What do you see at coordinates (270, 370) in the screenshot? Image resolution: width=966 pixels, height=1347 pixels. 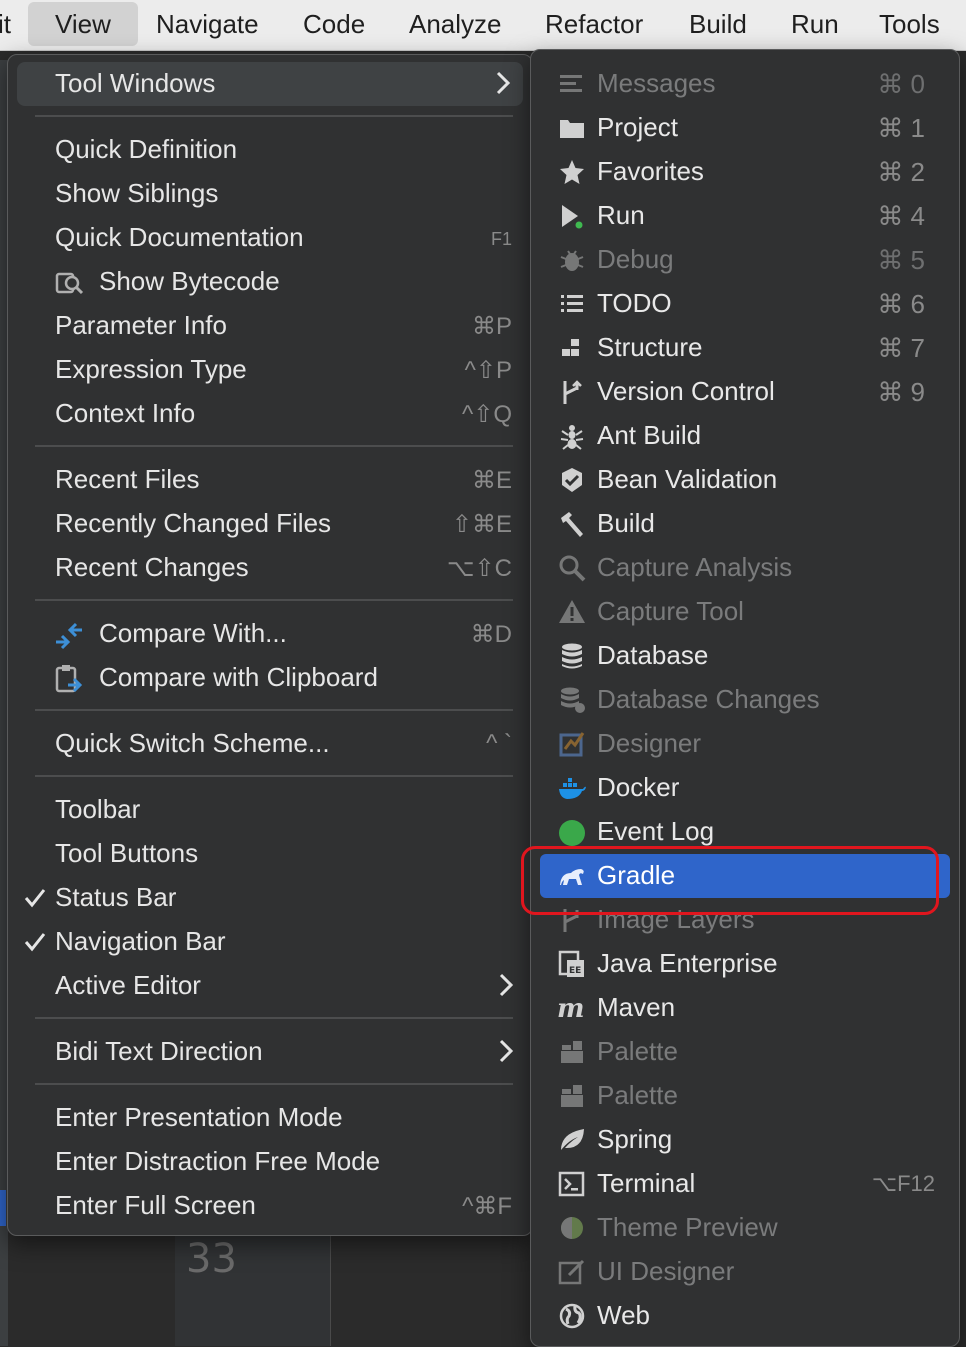 I see `menu-item-expression-type: Expression Type ^⇧P` at bounding box center [270, 370].